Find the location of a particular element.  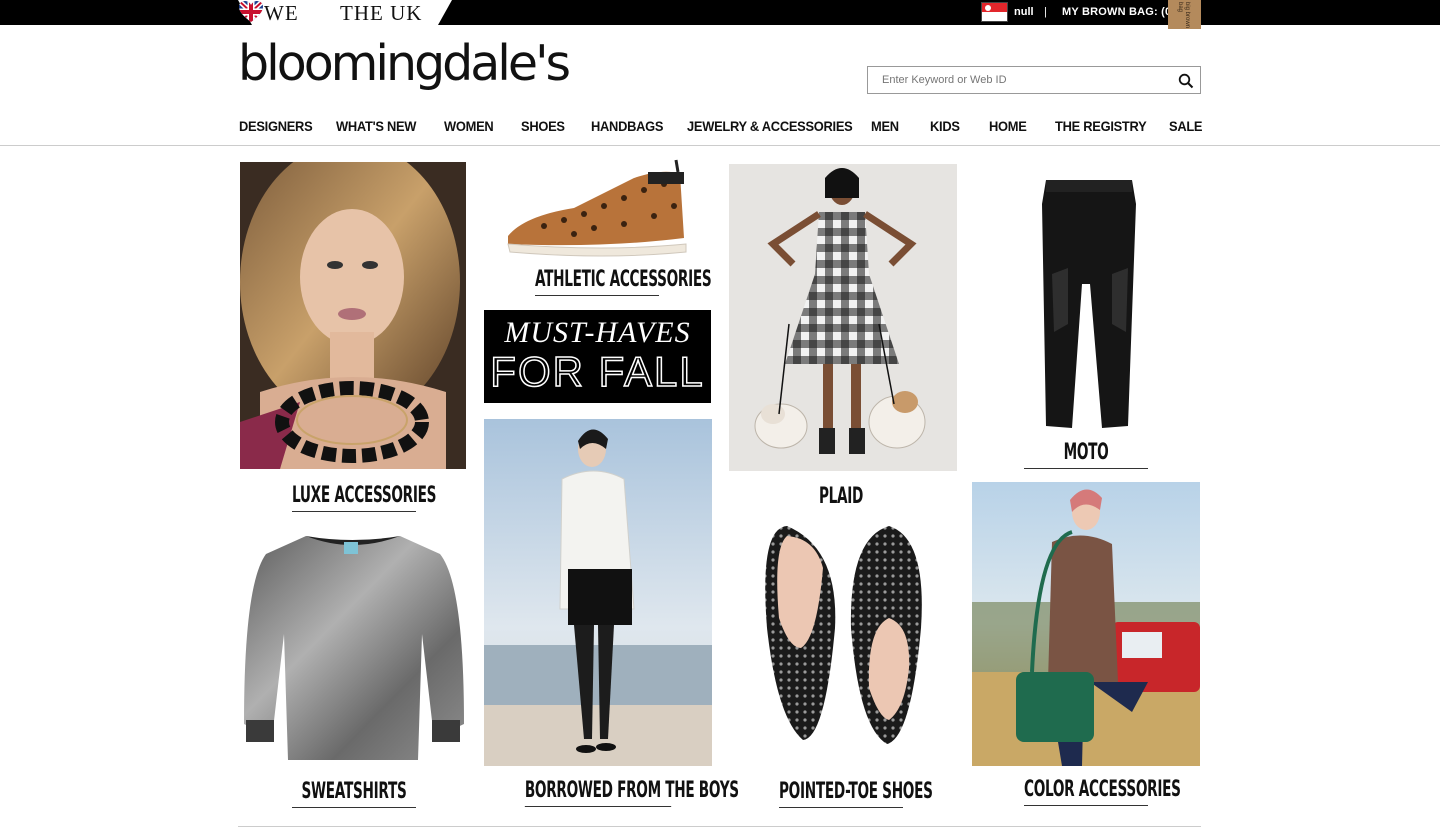

color-accessories-image is located at coordinates (1086, 624).